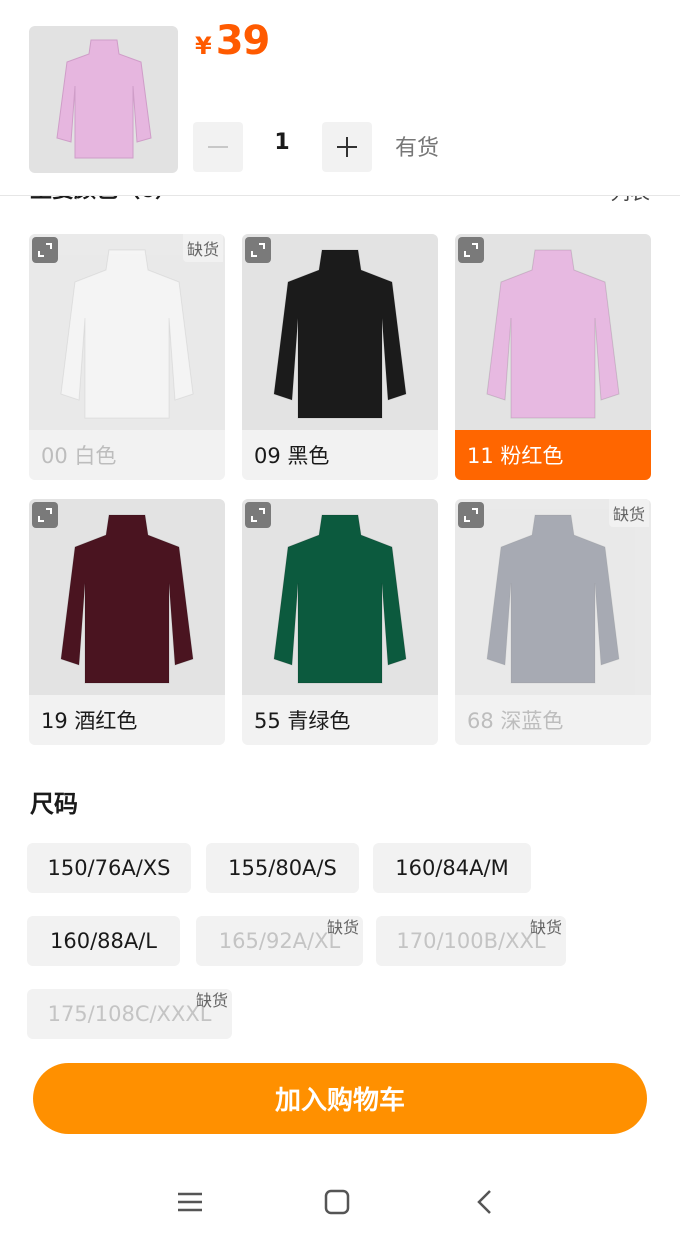 The height and width of the screenshot is (1243, 680). I want to click on size-option-chip: 170/100B/XXL 缺货, so click(471, 941).